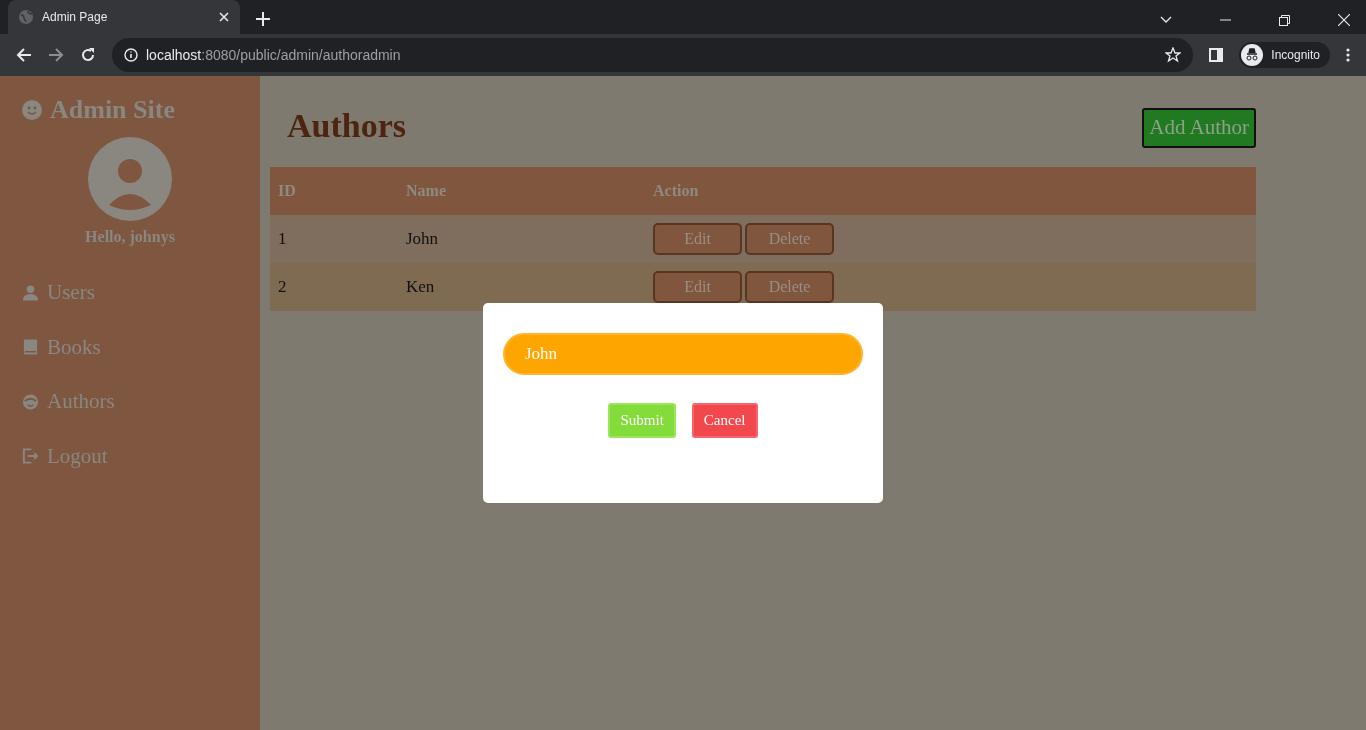 Image resolution: width=1366 pixels, height=730 pixels. What do you see at coordinates (1166, 20) in the screenshot?
I see `tab-search-icon` at bounding box center [1166, 20].